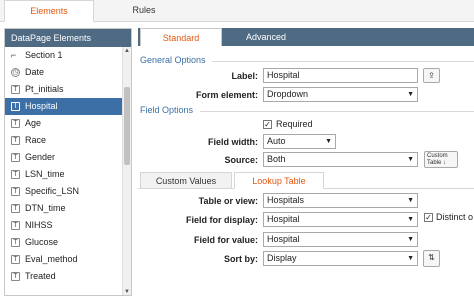  What do you see at coordinates (127, 51) in the screenshot?
I see `scroll-up-arrow-icon: ▲` at bounding box center [127, 51].